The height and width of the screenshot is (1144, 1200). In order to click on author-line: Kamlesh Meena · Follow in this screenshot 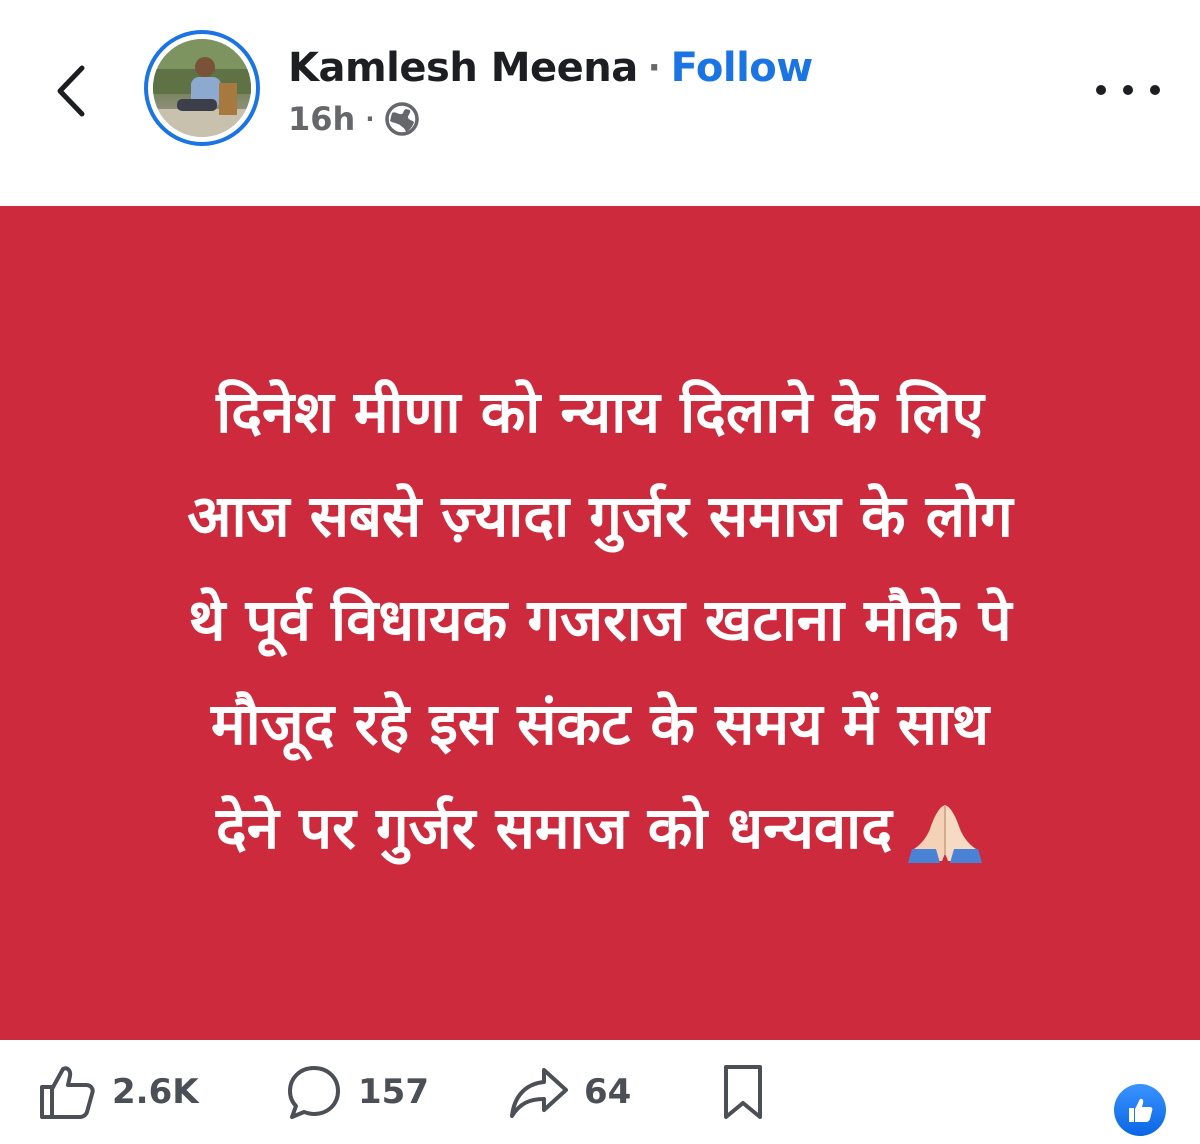, I will do `click(550, 68)`.